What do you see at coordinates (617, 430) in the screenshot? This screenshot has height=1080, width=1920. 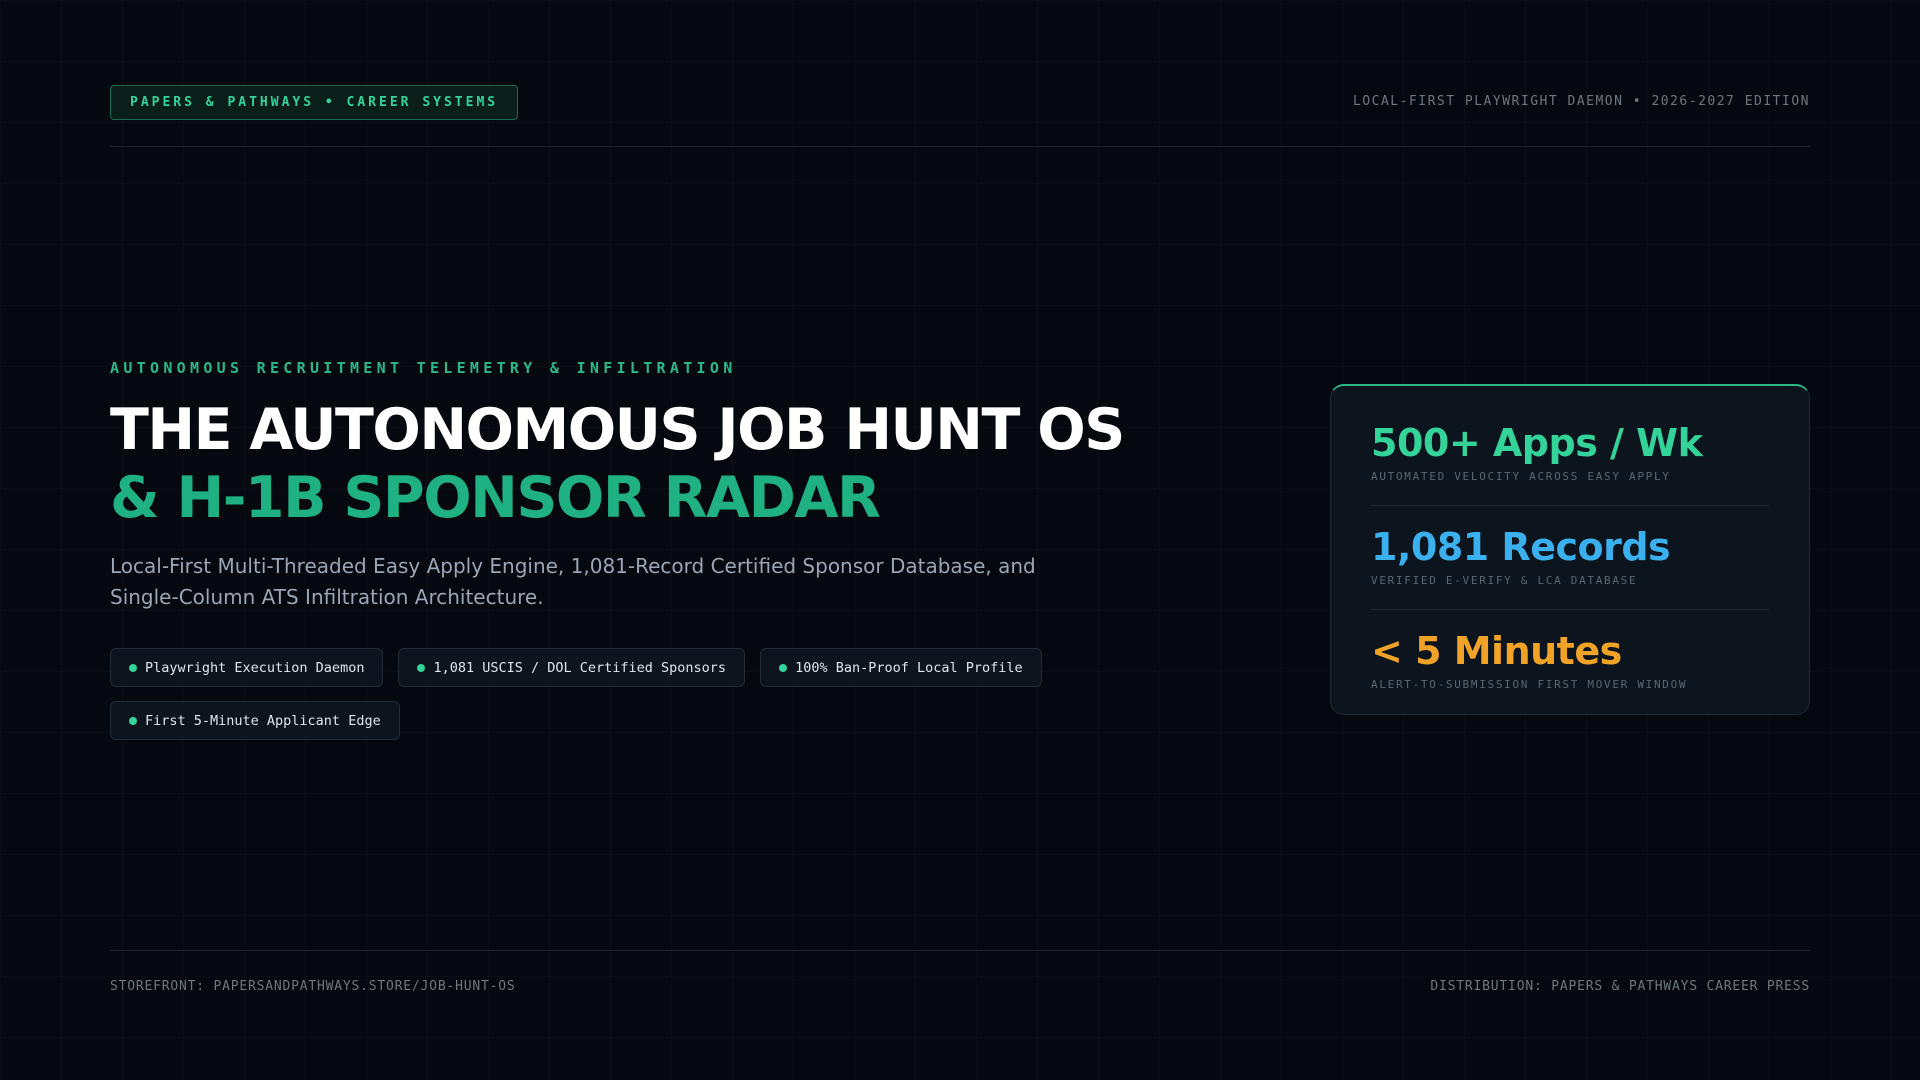 I see `hero-title-line-1: THE AUTONOMOUS JOB HUNT OS` at bounding box center [617, 430].